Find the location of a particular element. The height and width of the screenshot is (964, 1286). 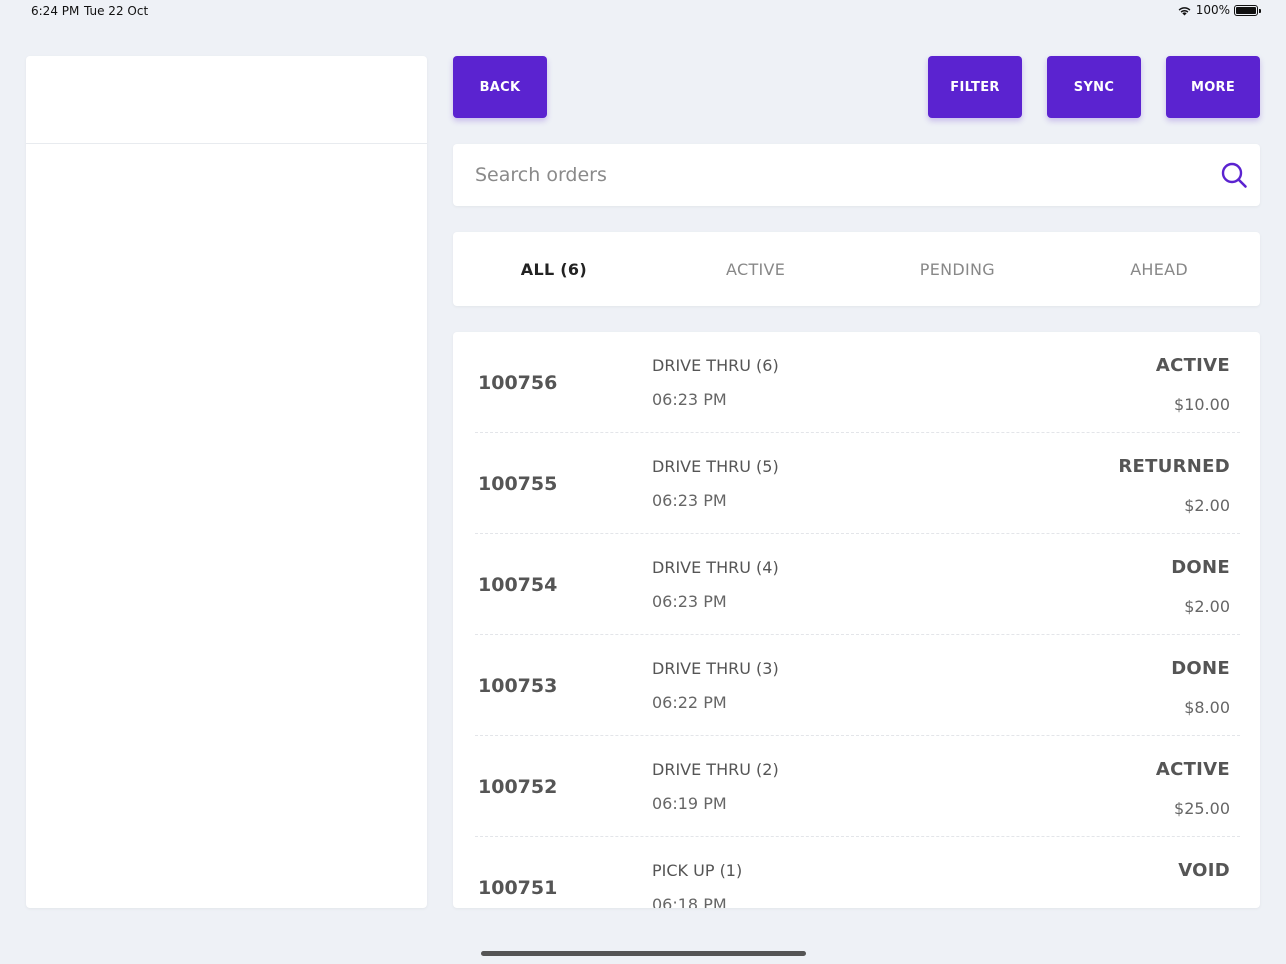

search-input is located at coordinates (835, 175).